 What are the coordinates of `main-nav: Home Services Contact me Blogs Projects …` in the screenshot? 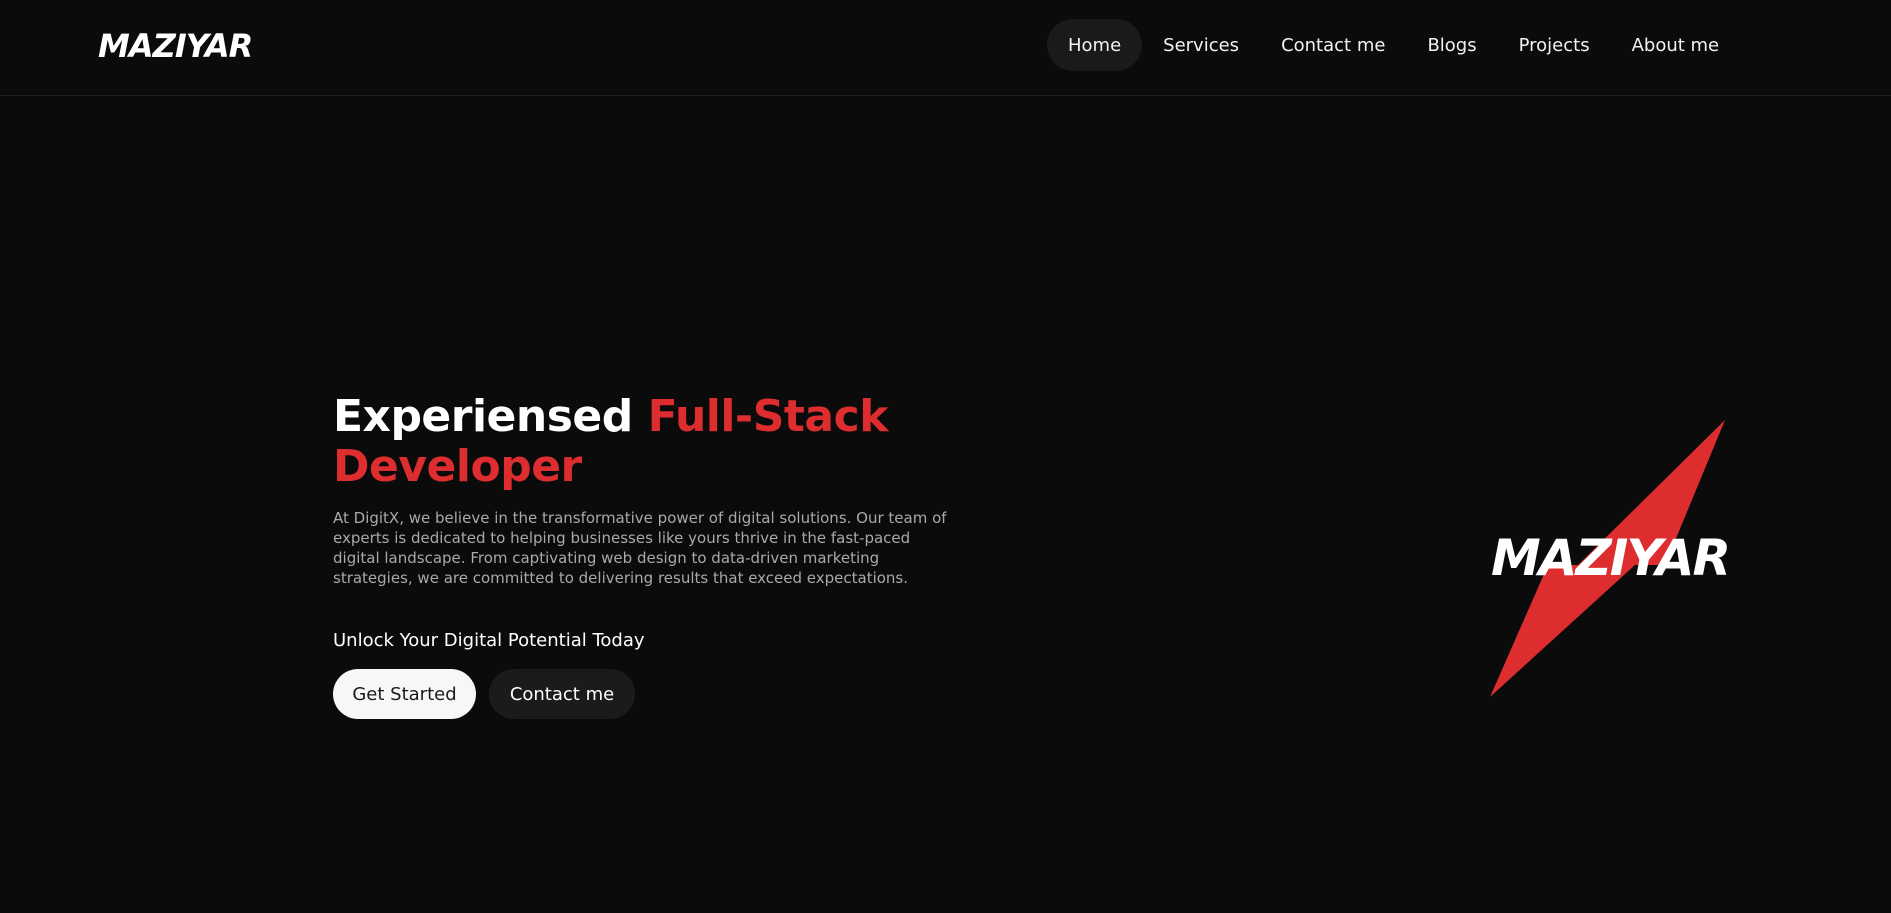 It's located at (1393, 45).